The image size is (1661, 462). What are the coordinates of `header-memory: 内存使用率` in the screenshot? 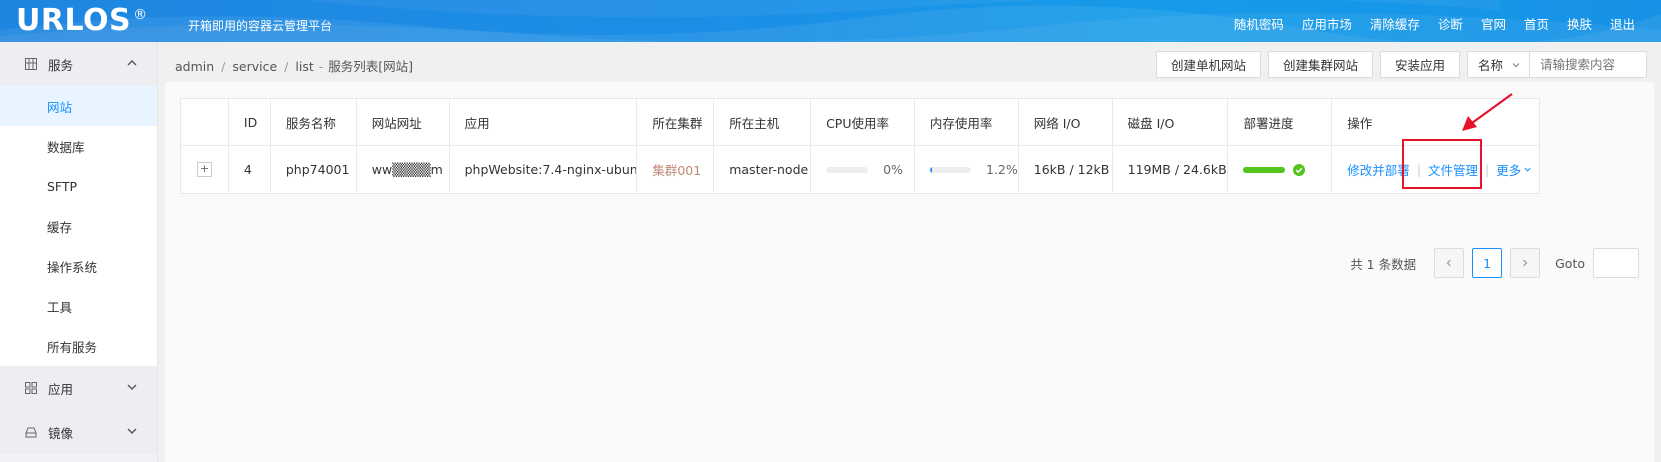 It's located at (967, 122).